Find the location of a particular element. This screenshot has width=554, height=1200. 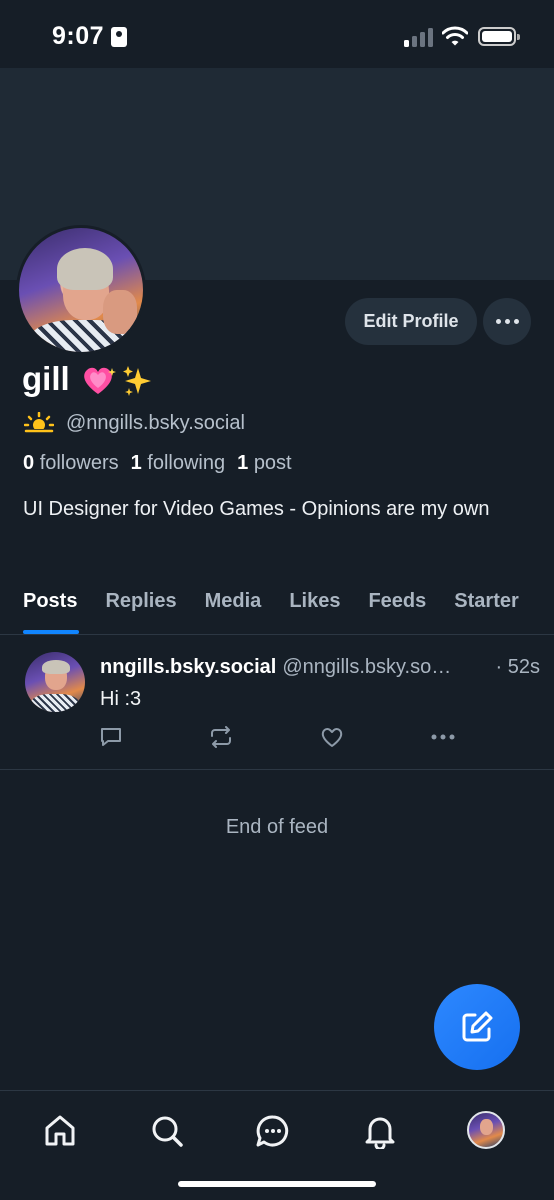

handle-row: @nngills.bsky.social is located at coordinates (134, 423).